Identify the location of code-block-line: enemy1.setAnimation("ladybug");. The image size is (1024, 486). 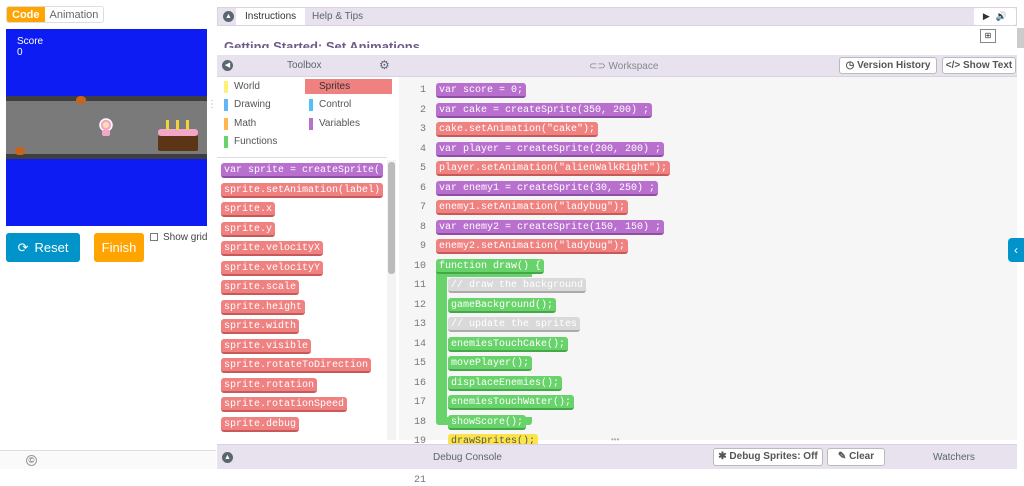
(532, 207).